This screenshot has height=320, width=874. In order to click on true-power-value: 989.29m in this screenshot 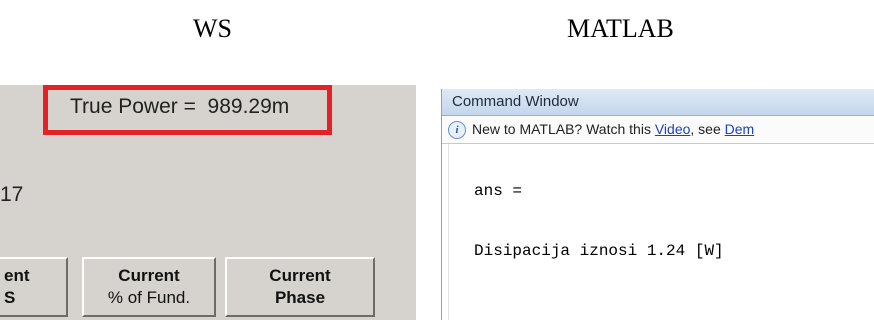, I will do `click(248, 106)`.